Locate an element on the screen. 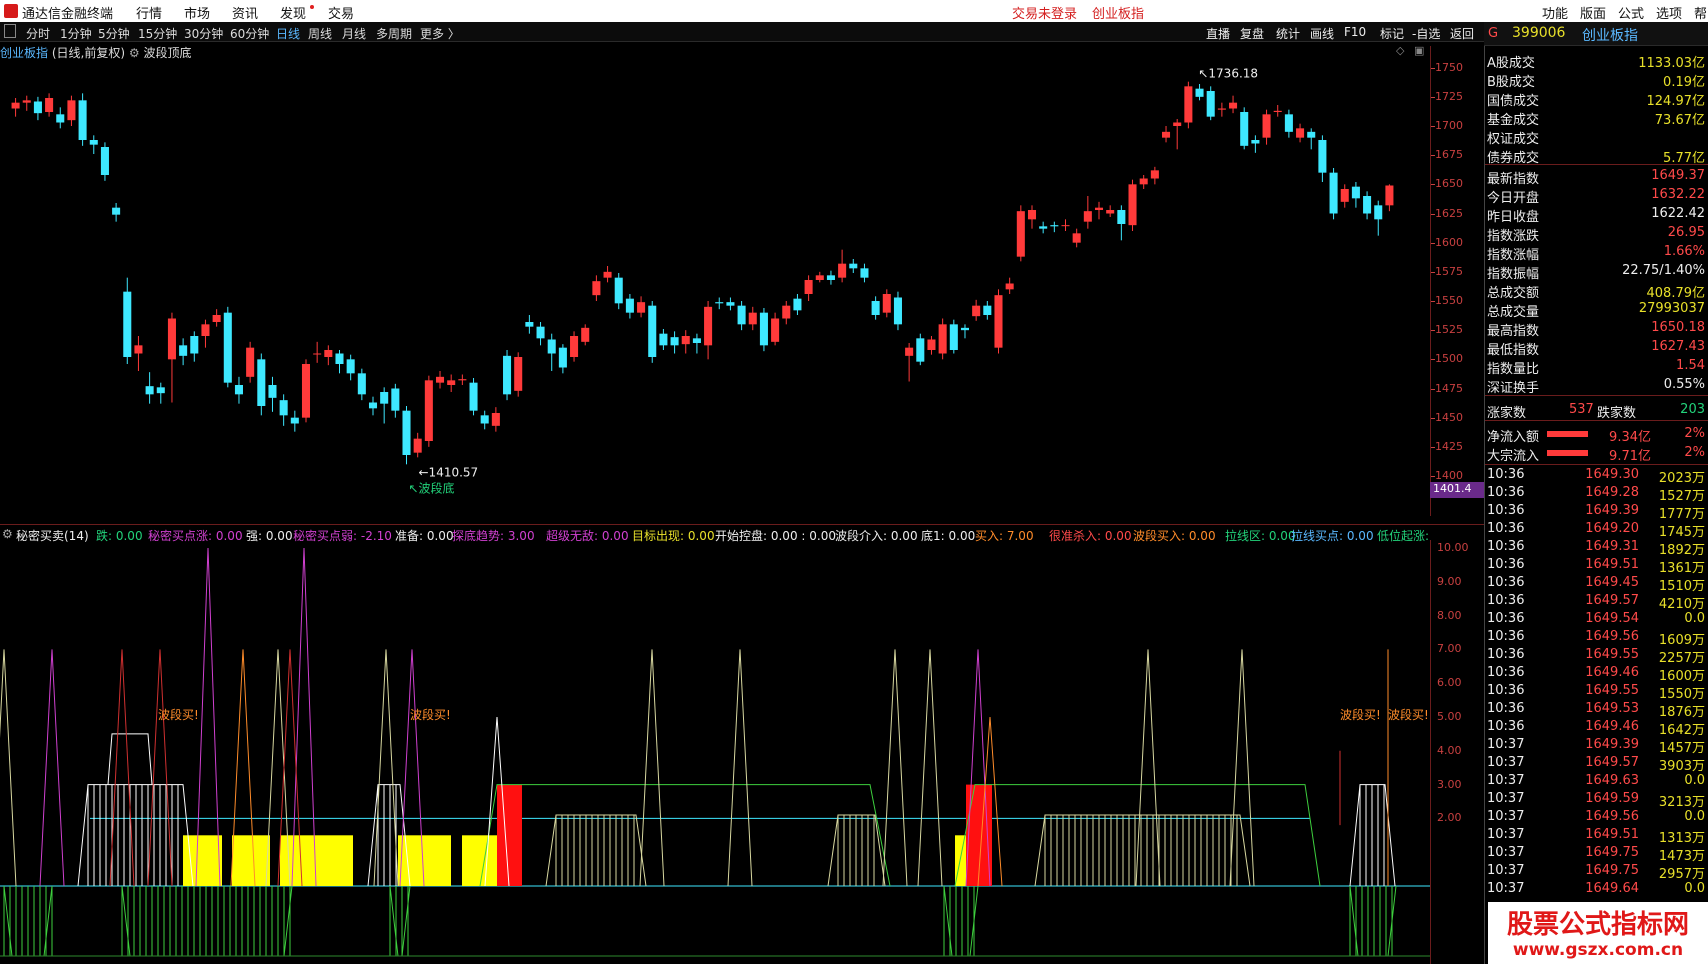 Image resolution: width=1708 pixels, height=964 pixels. period-fenshi: 分时 is located at coordinates (38, 33).